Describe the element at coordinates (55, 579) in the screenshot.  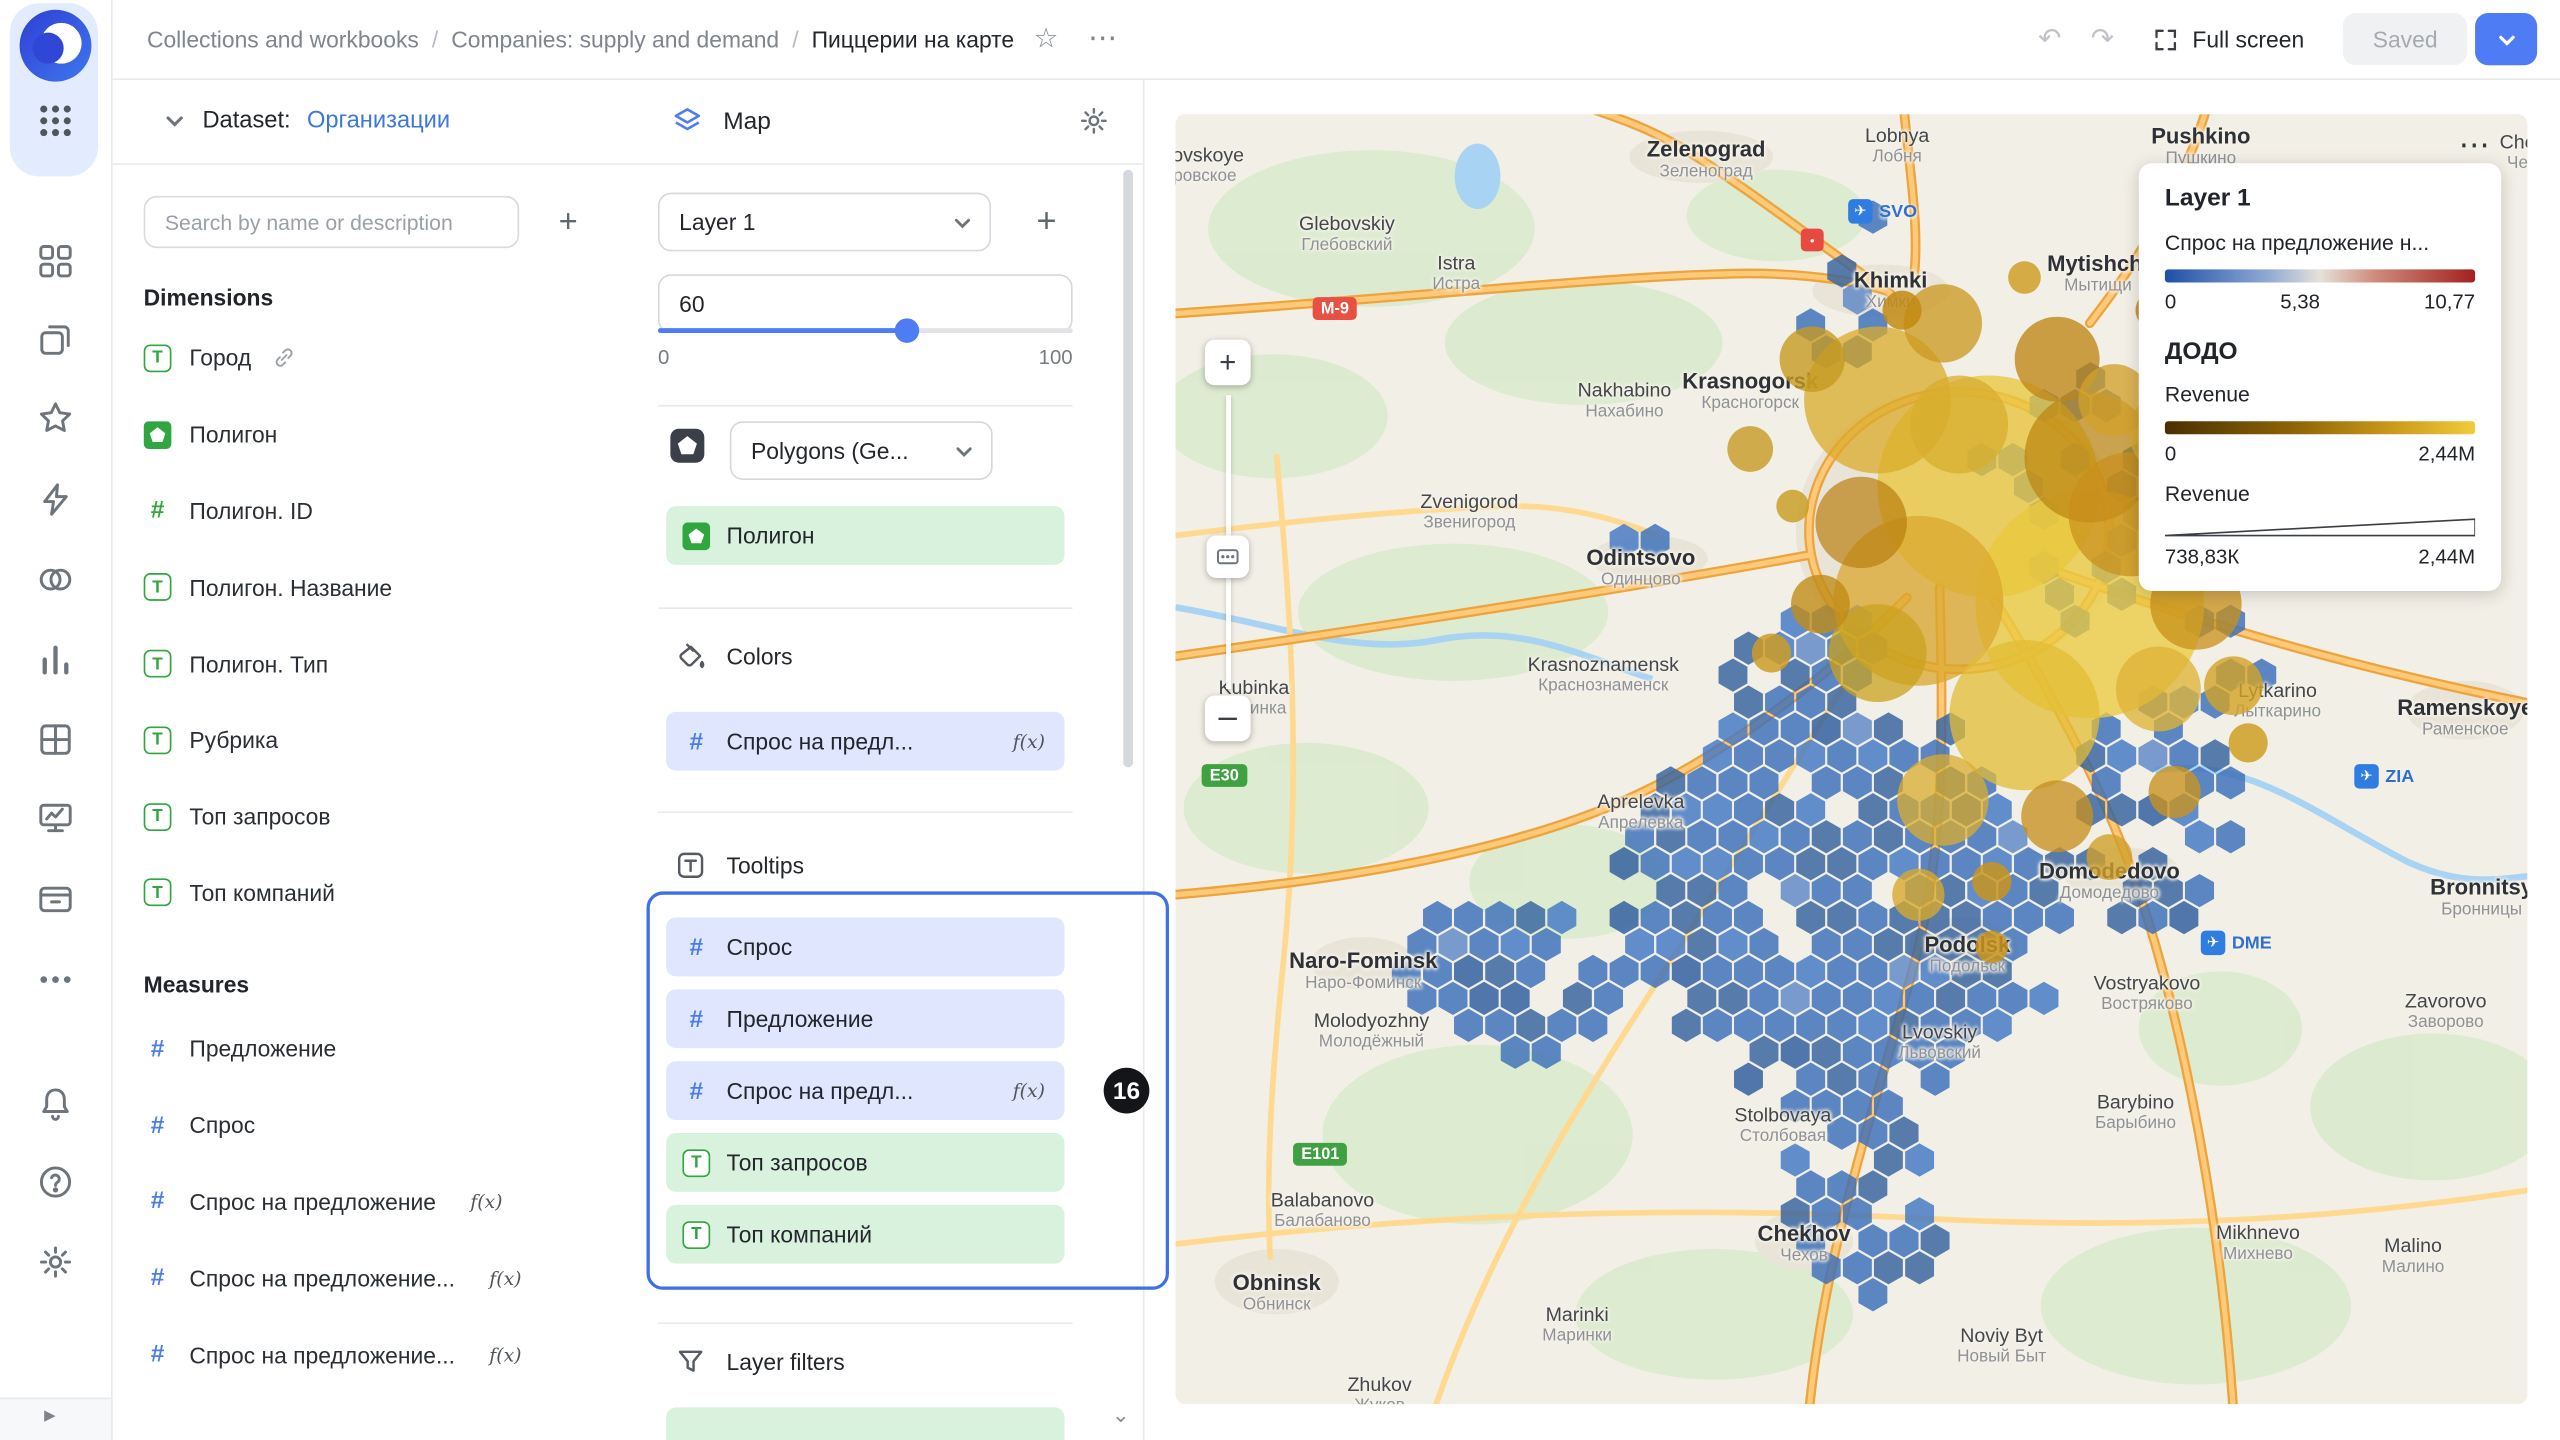
I see `sidebar-item-relations` at that location.